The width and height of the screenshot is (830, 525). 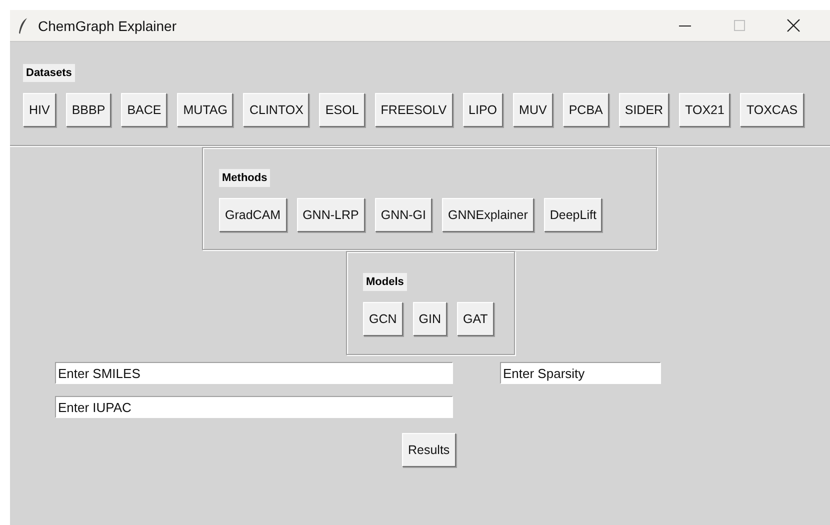 I want to click on dataset-button: SIDER, so click(x=644, y=110).